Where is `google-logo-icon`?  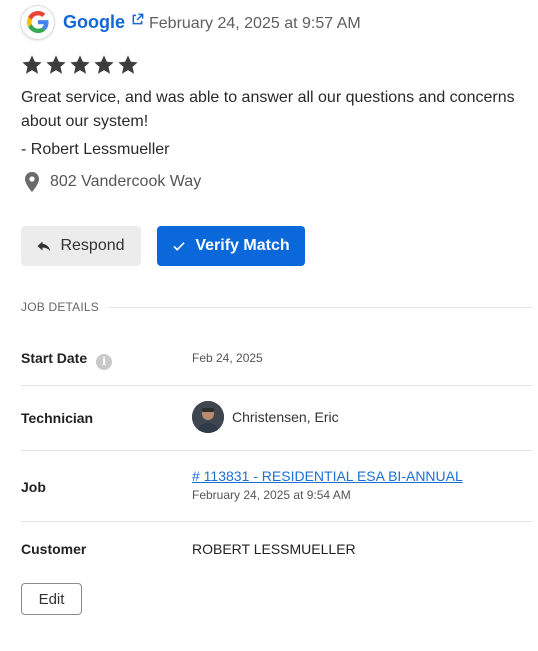
google-logo-icon is located at coordinates (37, 22).